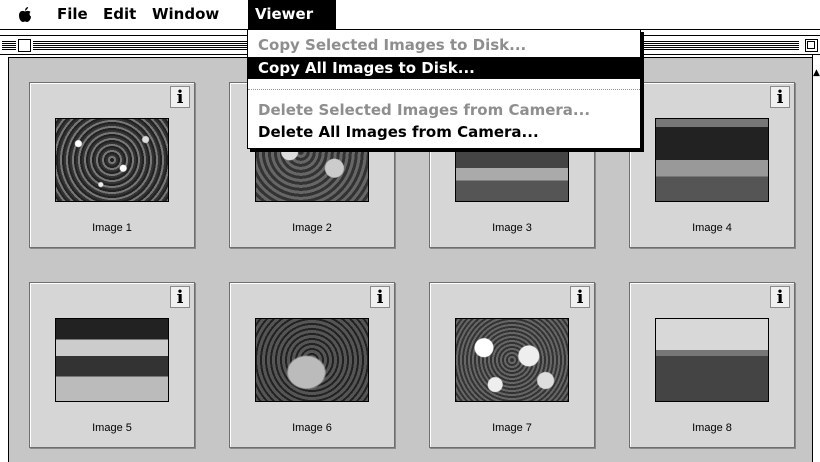 The image size is (820, 462). I want to click on thumbnail-image-7: i Image 7, so click(512, 365).